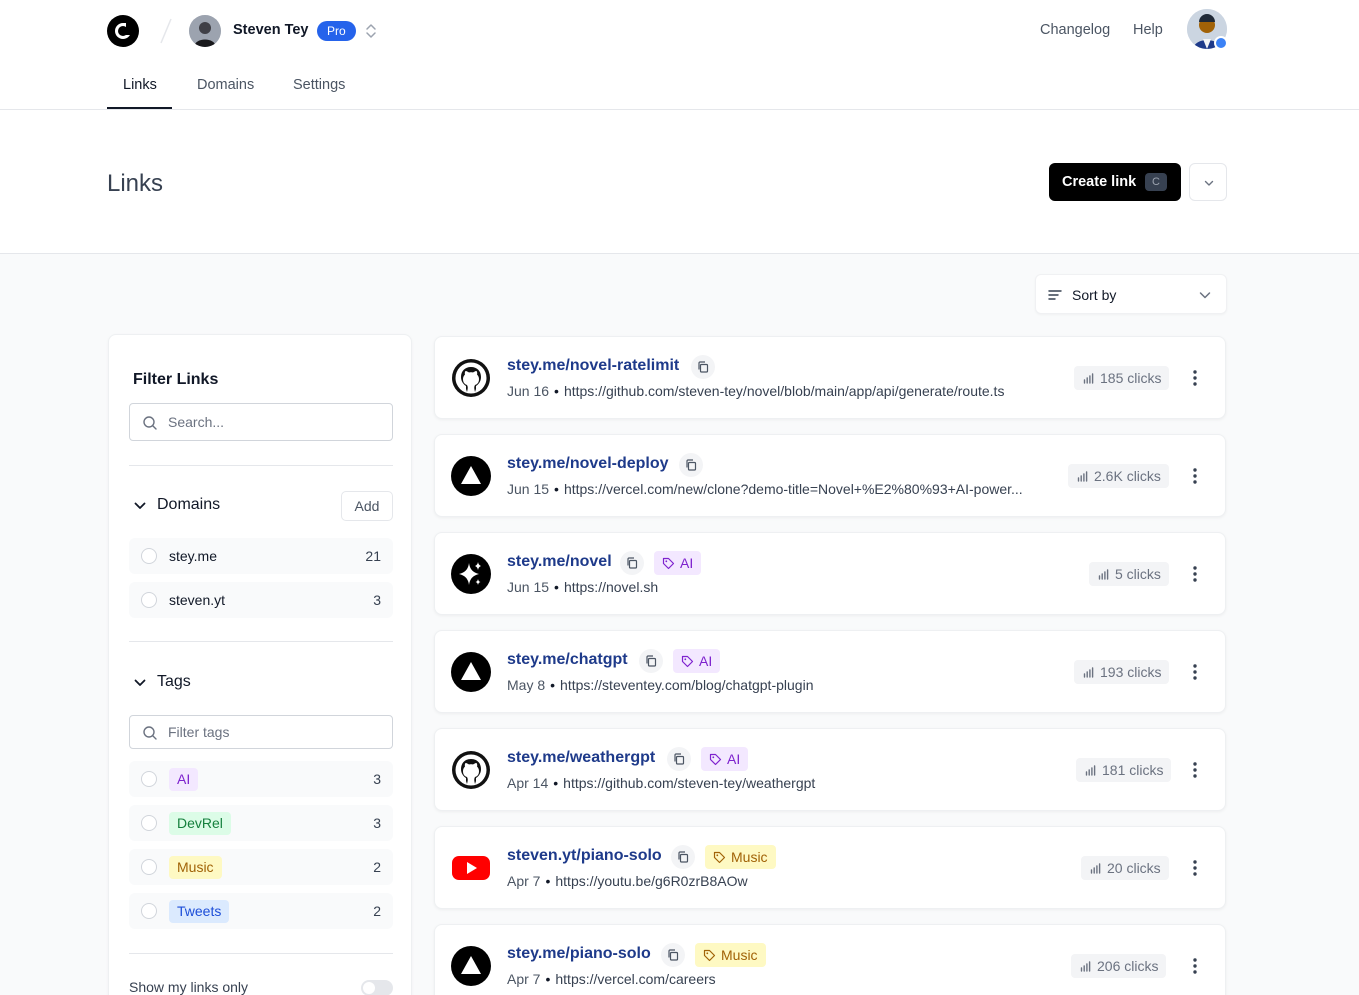 The image size is (1359, 995). What do you see at coordinates (271, 30) in the screenshot?
I see `workspace-name: Steven Tey` at bounding box center [271, 30].